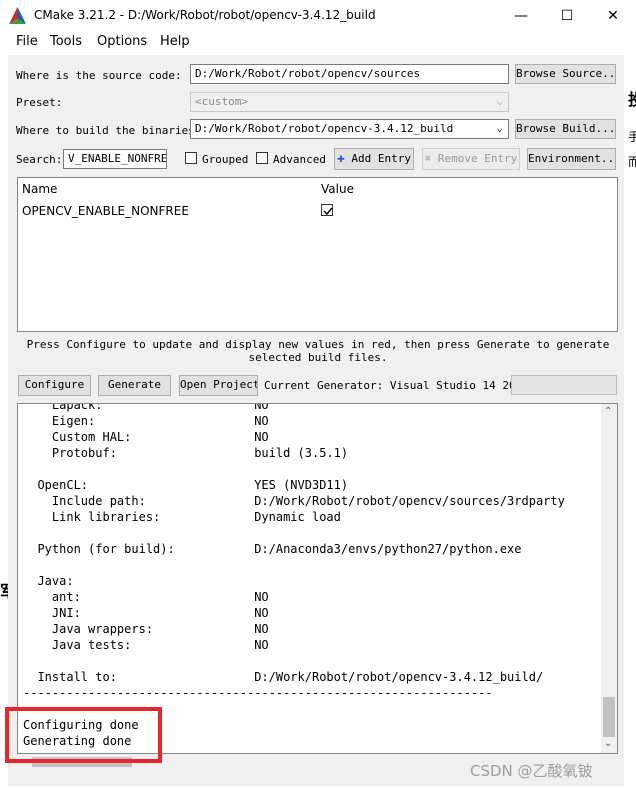  Describe the element at coordinates (39, 102) in the screenshot. I see `preset-label: Preset:` at that location.